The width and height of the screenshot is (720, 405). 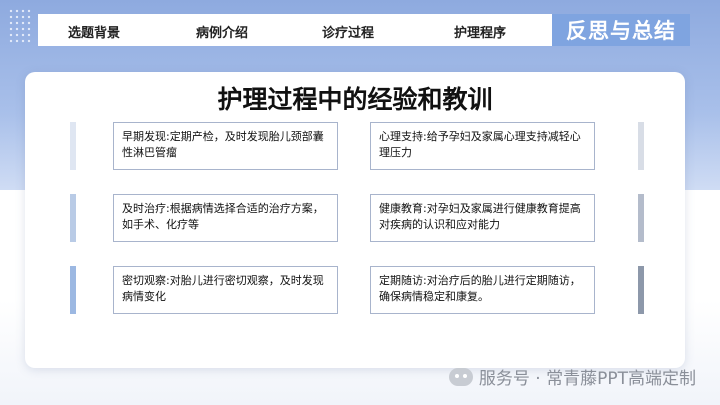 I want to click on right-item-follow-up: 定期随访:对治疗后的胎儿进行定期随访，确保病情稳定和康复。, so click(x=482, y=290).